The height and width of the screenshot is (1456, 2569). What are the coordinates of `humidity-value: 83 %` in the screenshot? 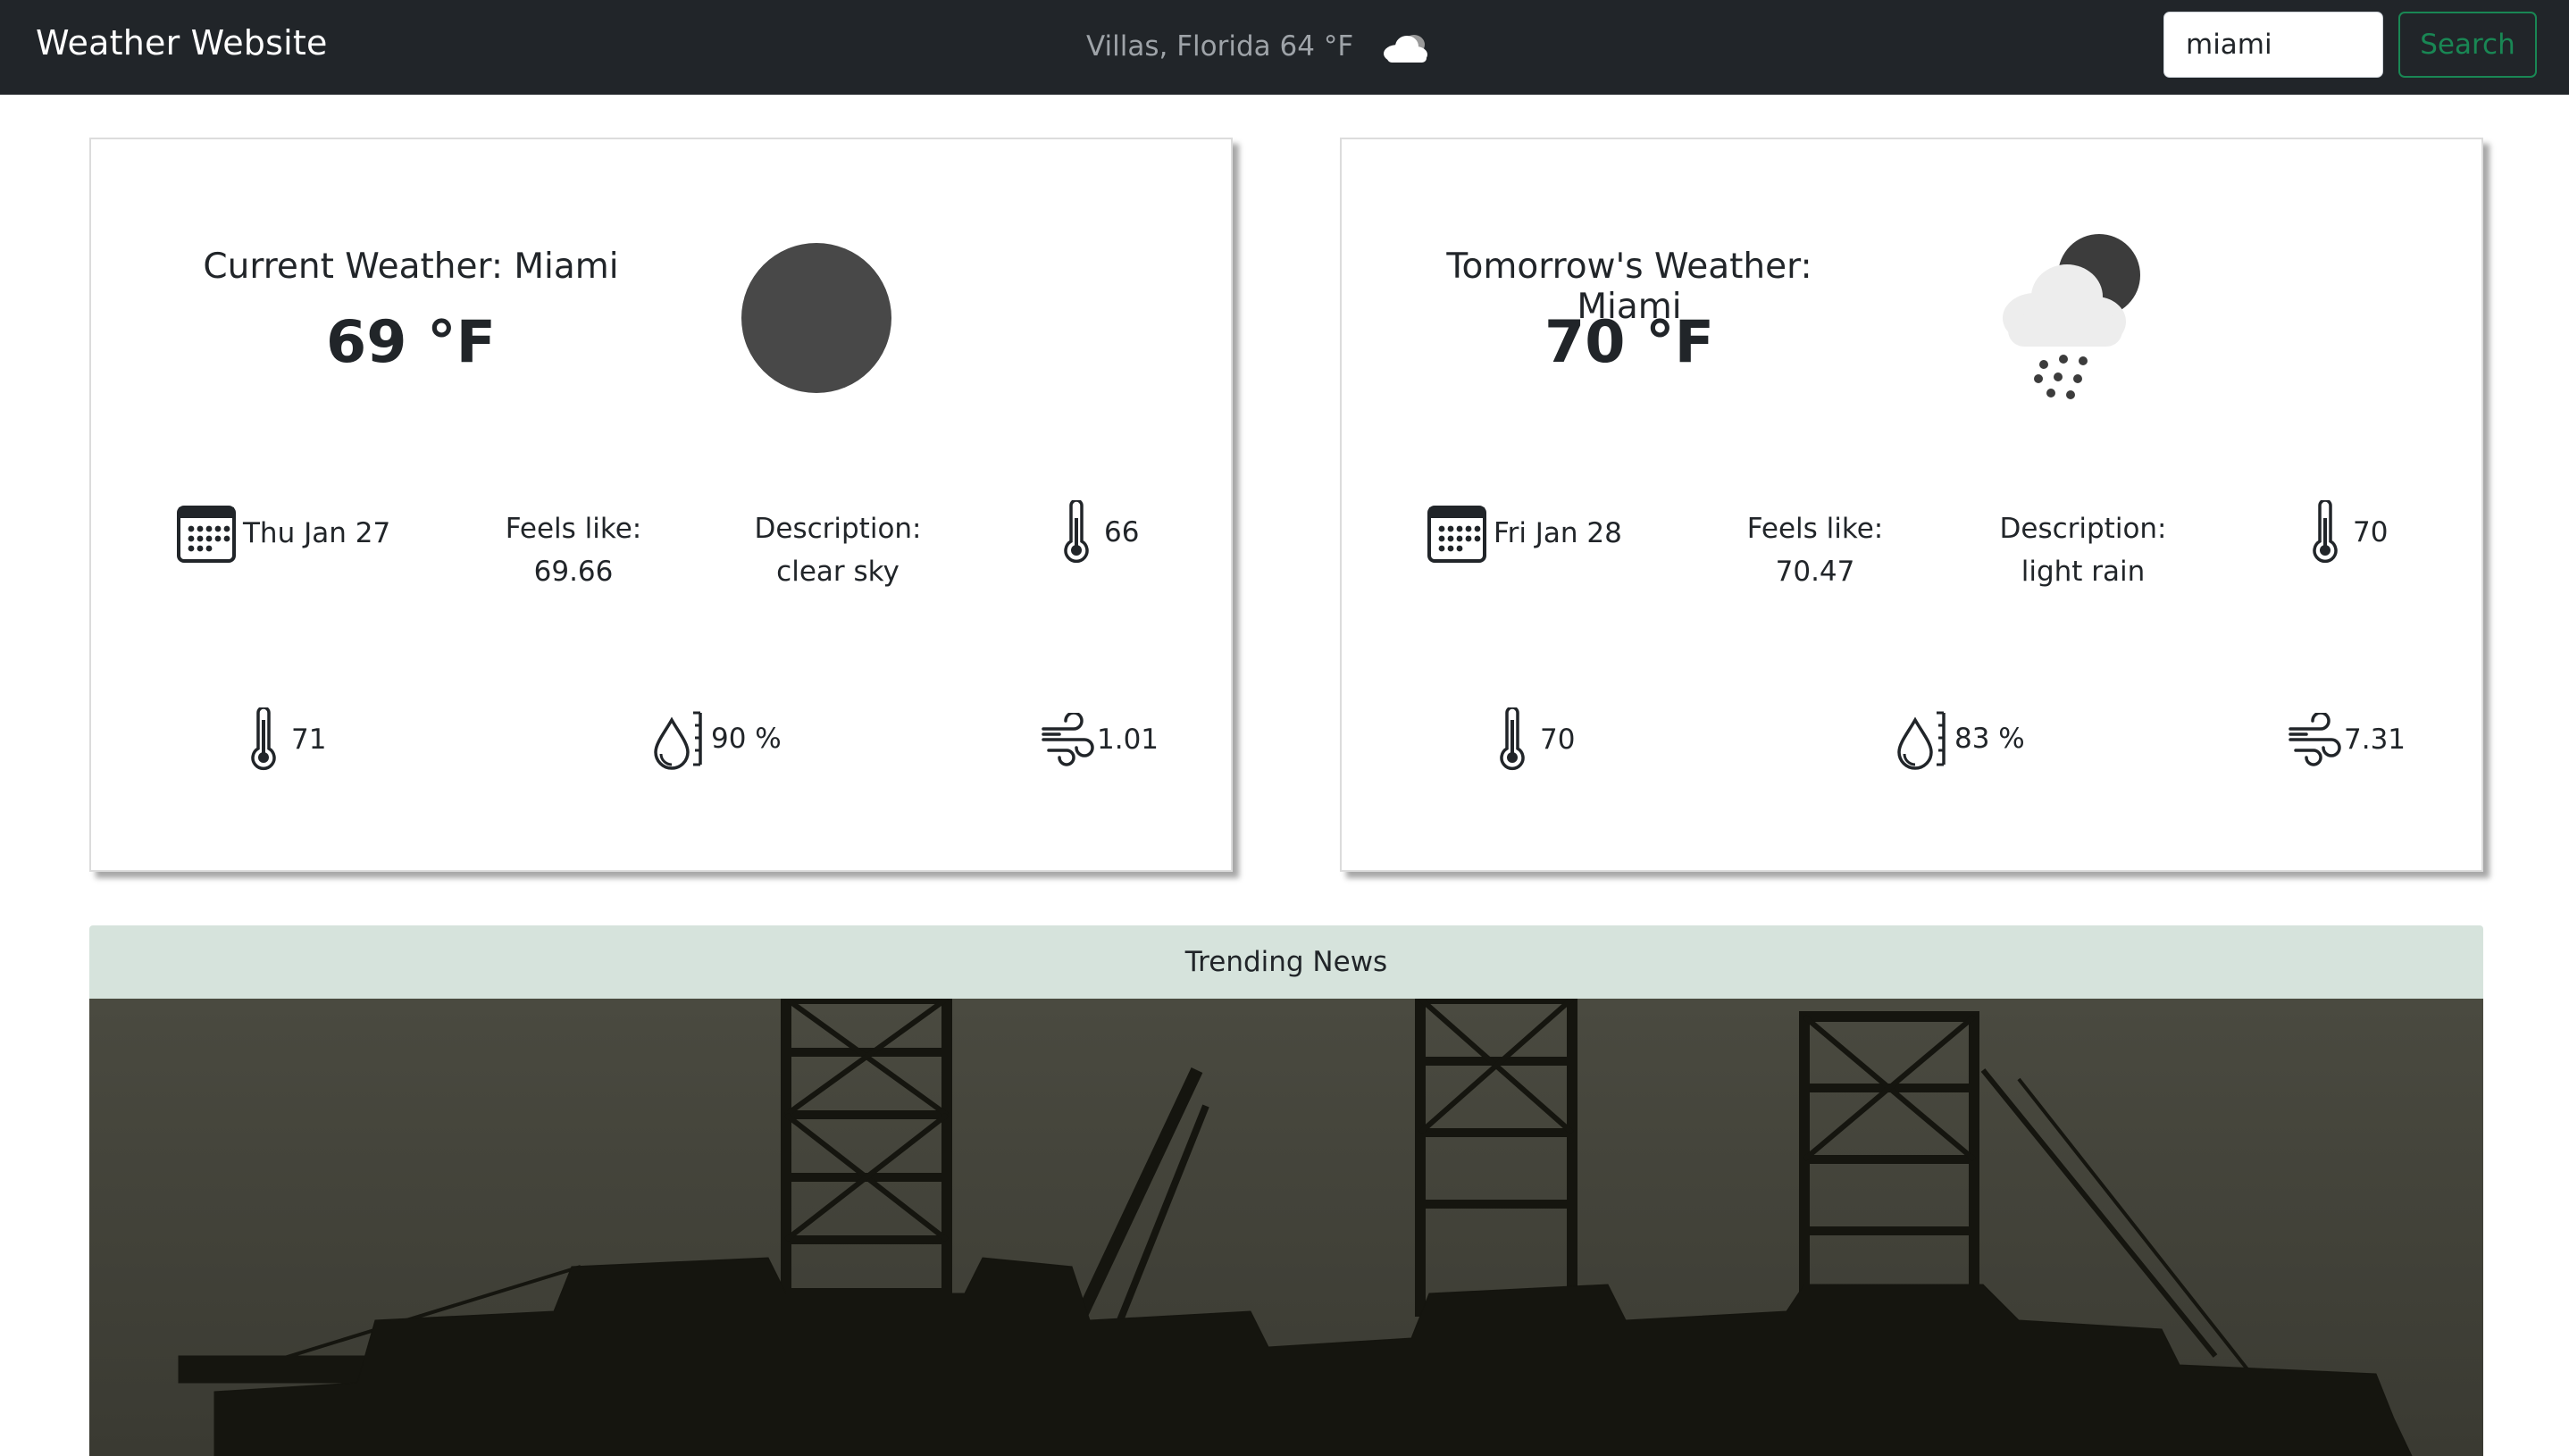 It's located at (1989, 739).